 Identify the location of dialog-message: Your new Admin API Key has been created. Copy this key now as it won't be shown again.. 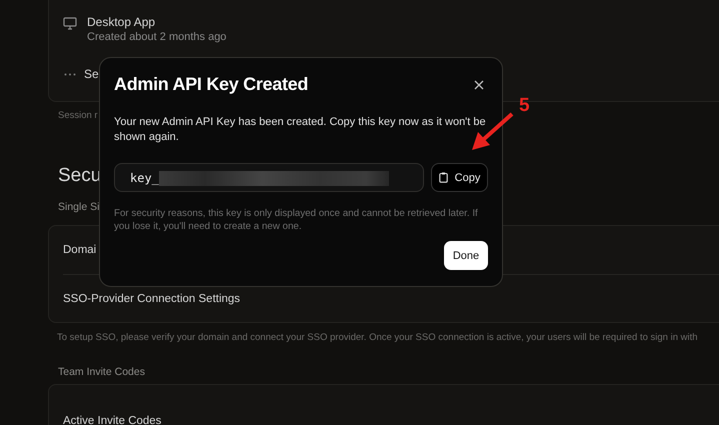
(300, 130).